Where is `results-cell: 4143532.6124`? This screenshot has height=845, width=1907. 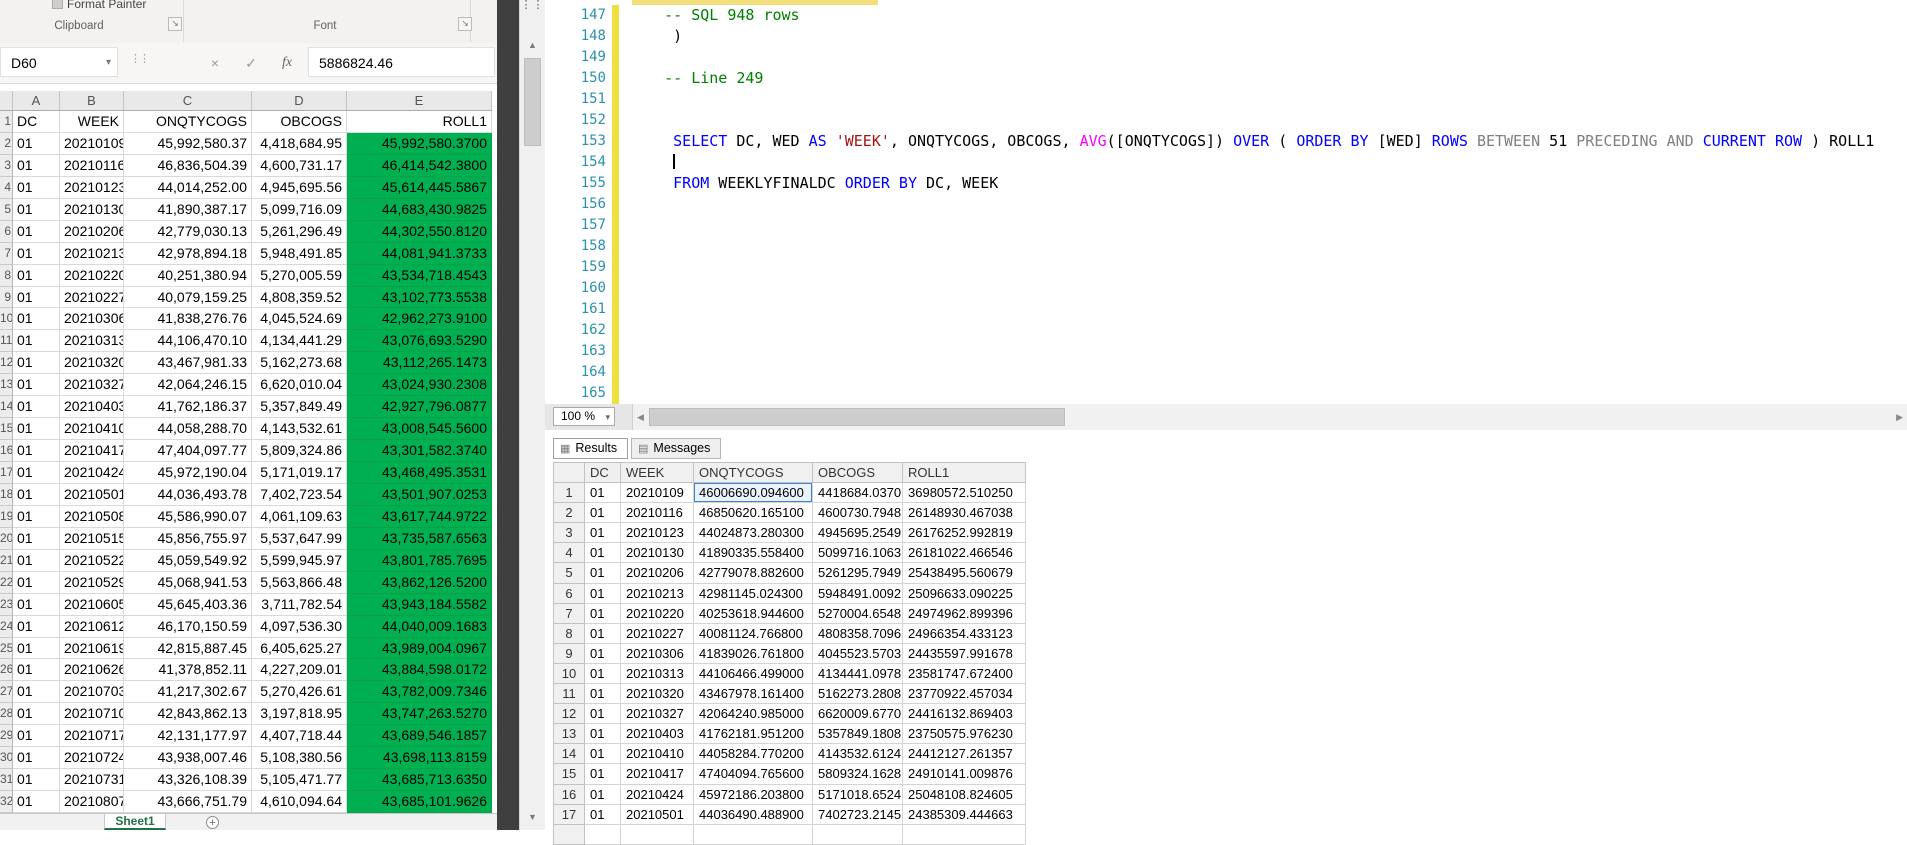
results-cell: 4143532.6124 is located at coordinates (858, 754).